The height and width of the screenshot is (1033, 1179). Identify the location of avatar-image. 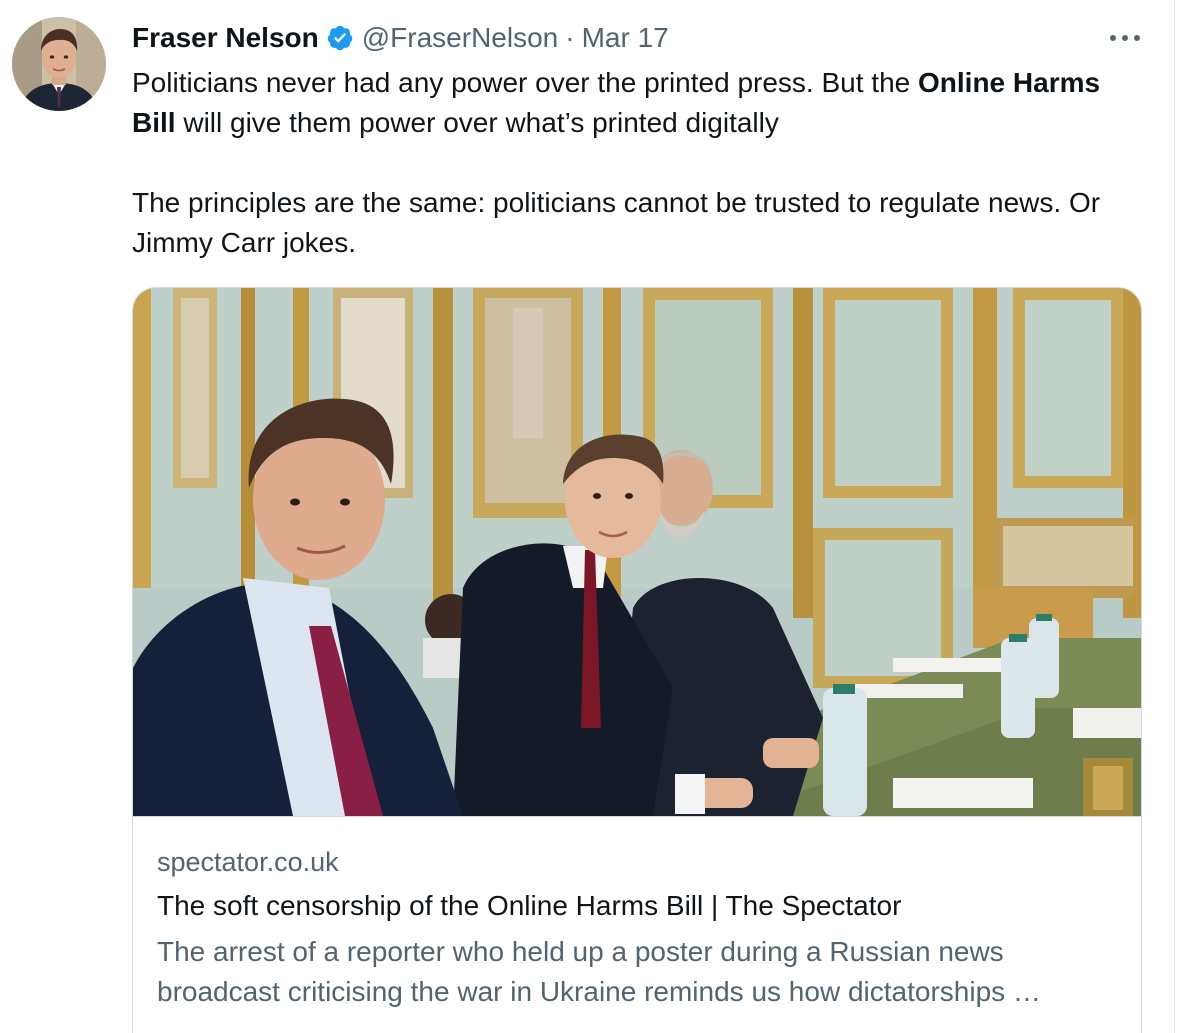
(59, 64).